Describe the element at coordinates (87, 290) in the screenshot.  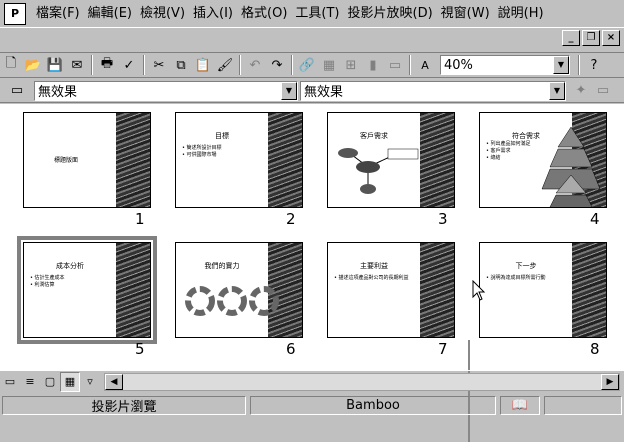
I see `slide-thumbnail-5: 成本分析 • 估計生產成本 • 利潤估算` at that location.